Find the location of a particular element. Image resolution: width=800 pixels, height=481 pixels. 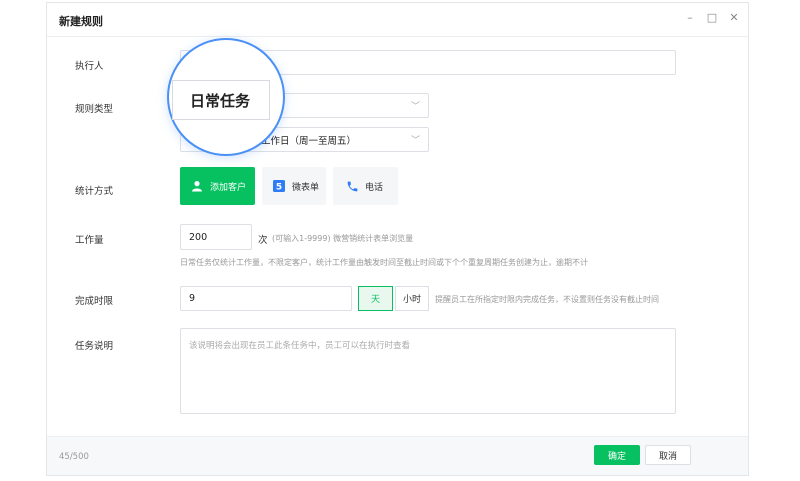

description-placeholder: 该说明将会出现在员工此条任务中，员工可以在执行时查看 is located at coordinates (300, 346).